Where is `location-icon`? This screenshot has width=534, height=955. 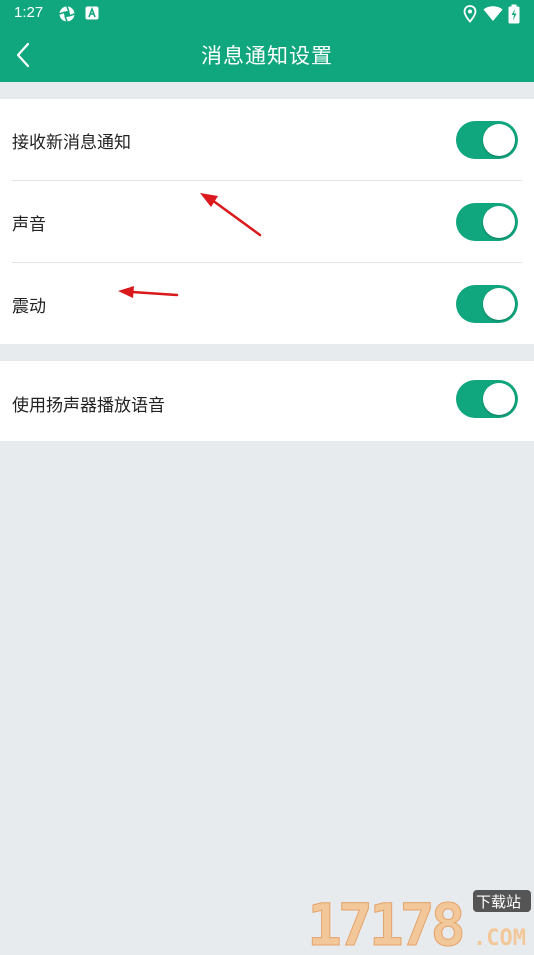
location-icon is located at coordinates (470, 14).